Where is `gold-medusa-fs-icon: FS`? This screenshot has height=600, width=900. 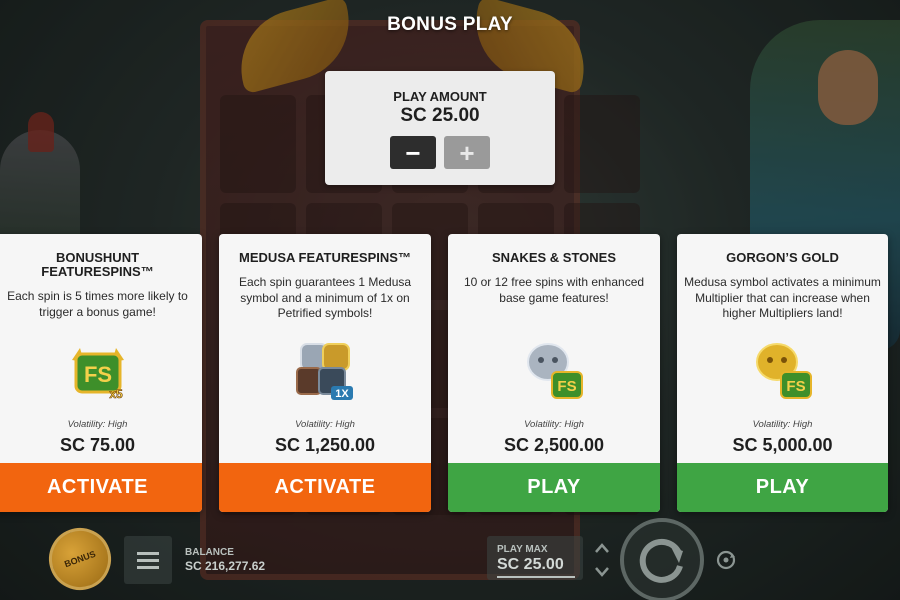 gold-medusa-fs-icon: FS is located at coordinates (783, 371).